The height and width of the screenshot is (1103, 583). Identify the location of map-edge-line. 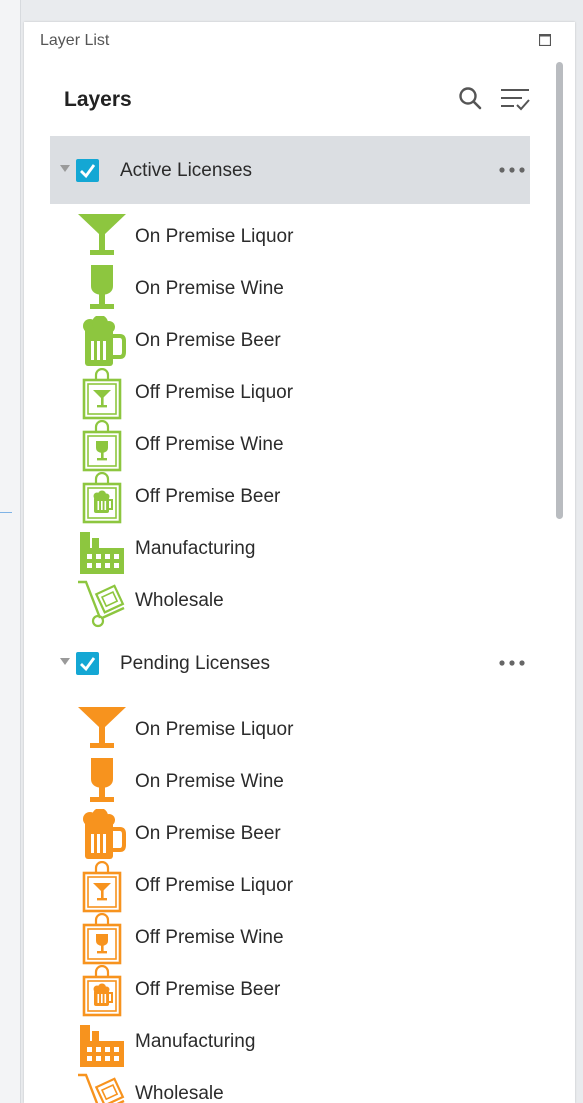
(6, 512).